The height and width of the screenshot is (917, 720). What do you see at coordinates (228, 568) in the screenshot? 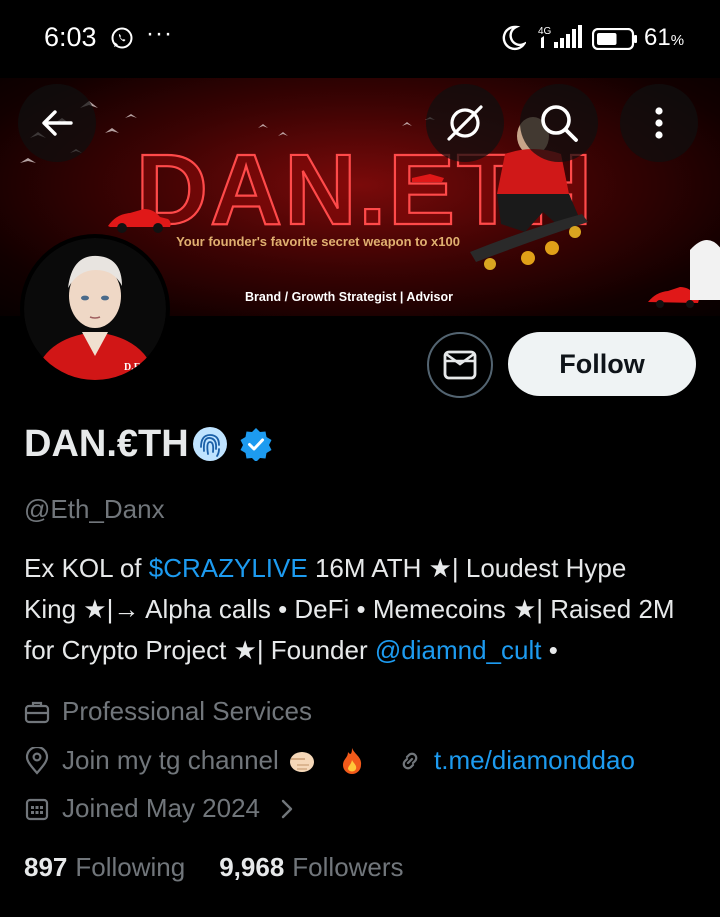
I see `bio-cashtag-link: $CRAZYLIVE` at bounding box center [228, 568].